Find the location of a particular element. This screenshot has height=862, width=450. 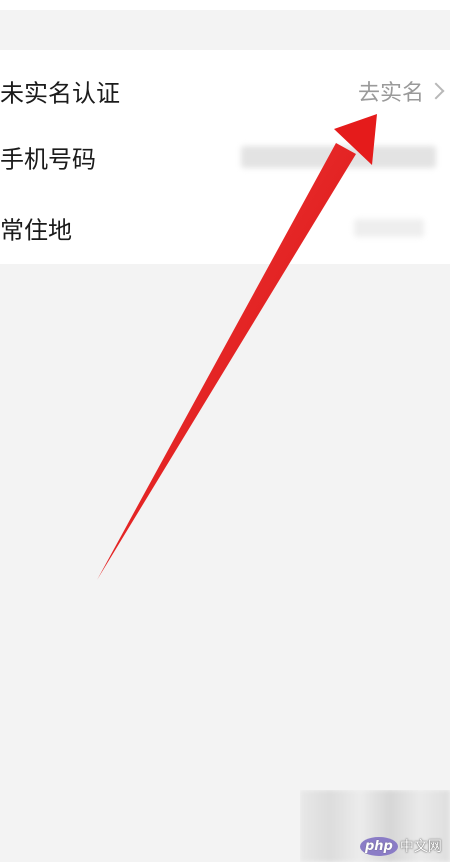

residence-row: 常住地 is located at coordinates (225, 228).